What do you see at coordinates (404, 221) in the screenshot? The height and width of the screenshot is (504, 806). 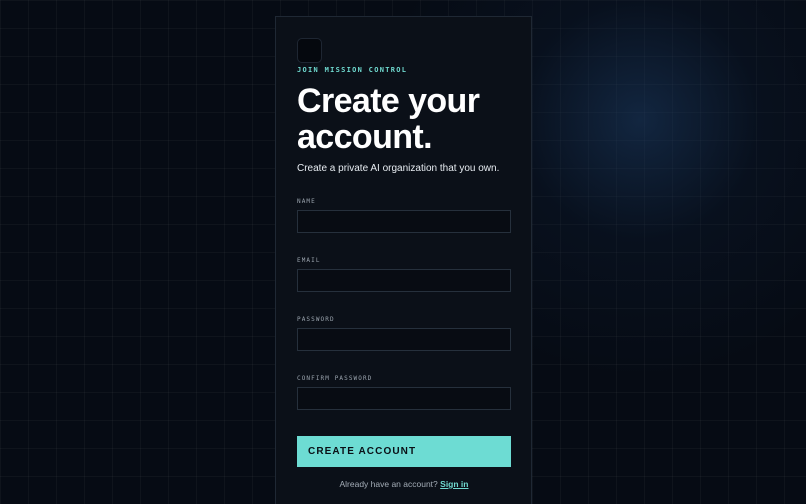 I see `name-input` at bounding box center [404, 221].